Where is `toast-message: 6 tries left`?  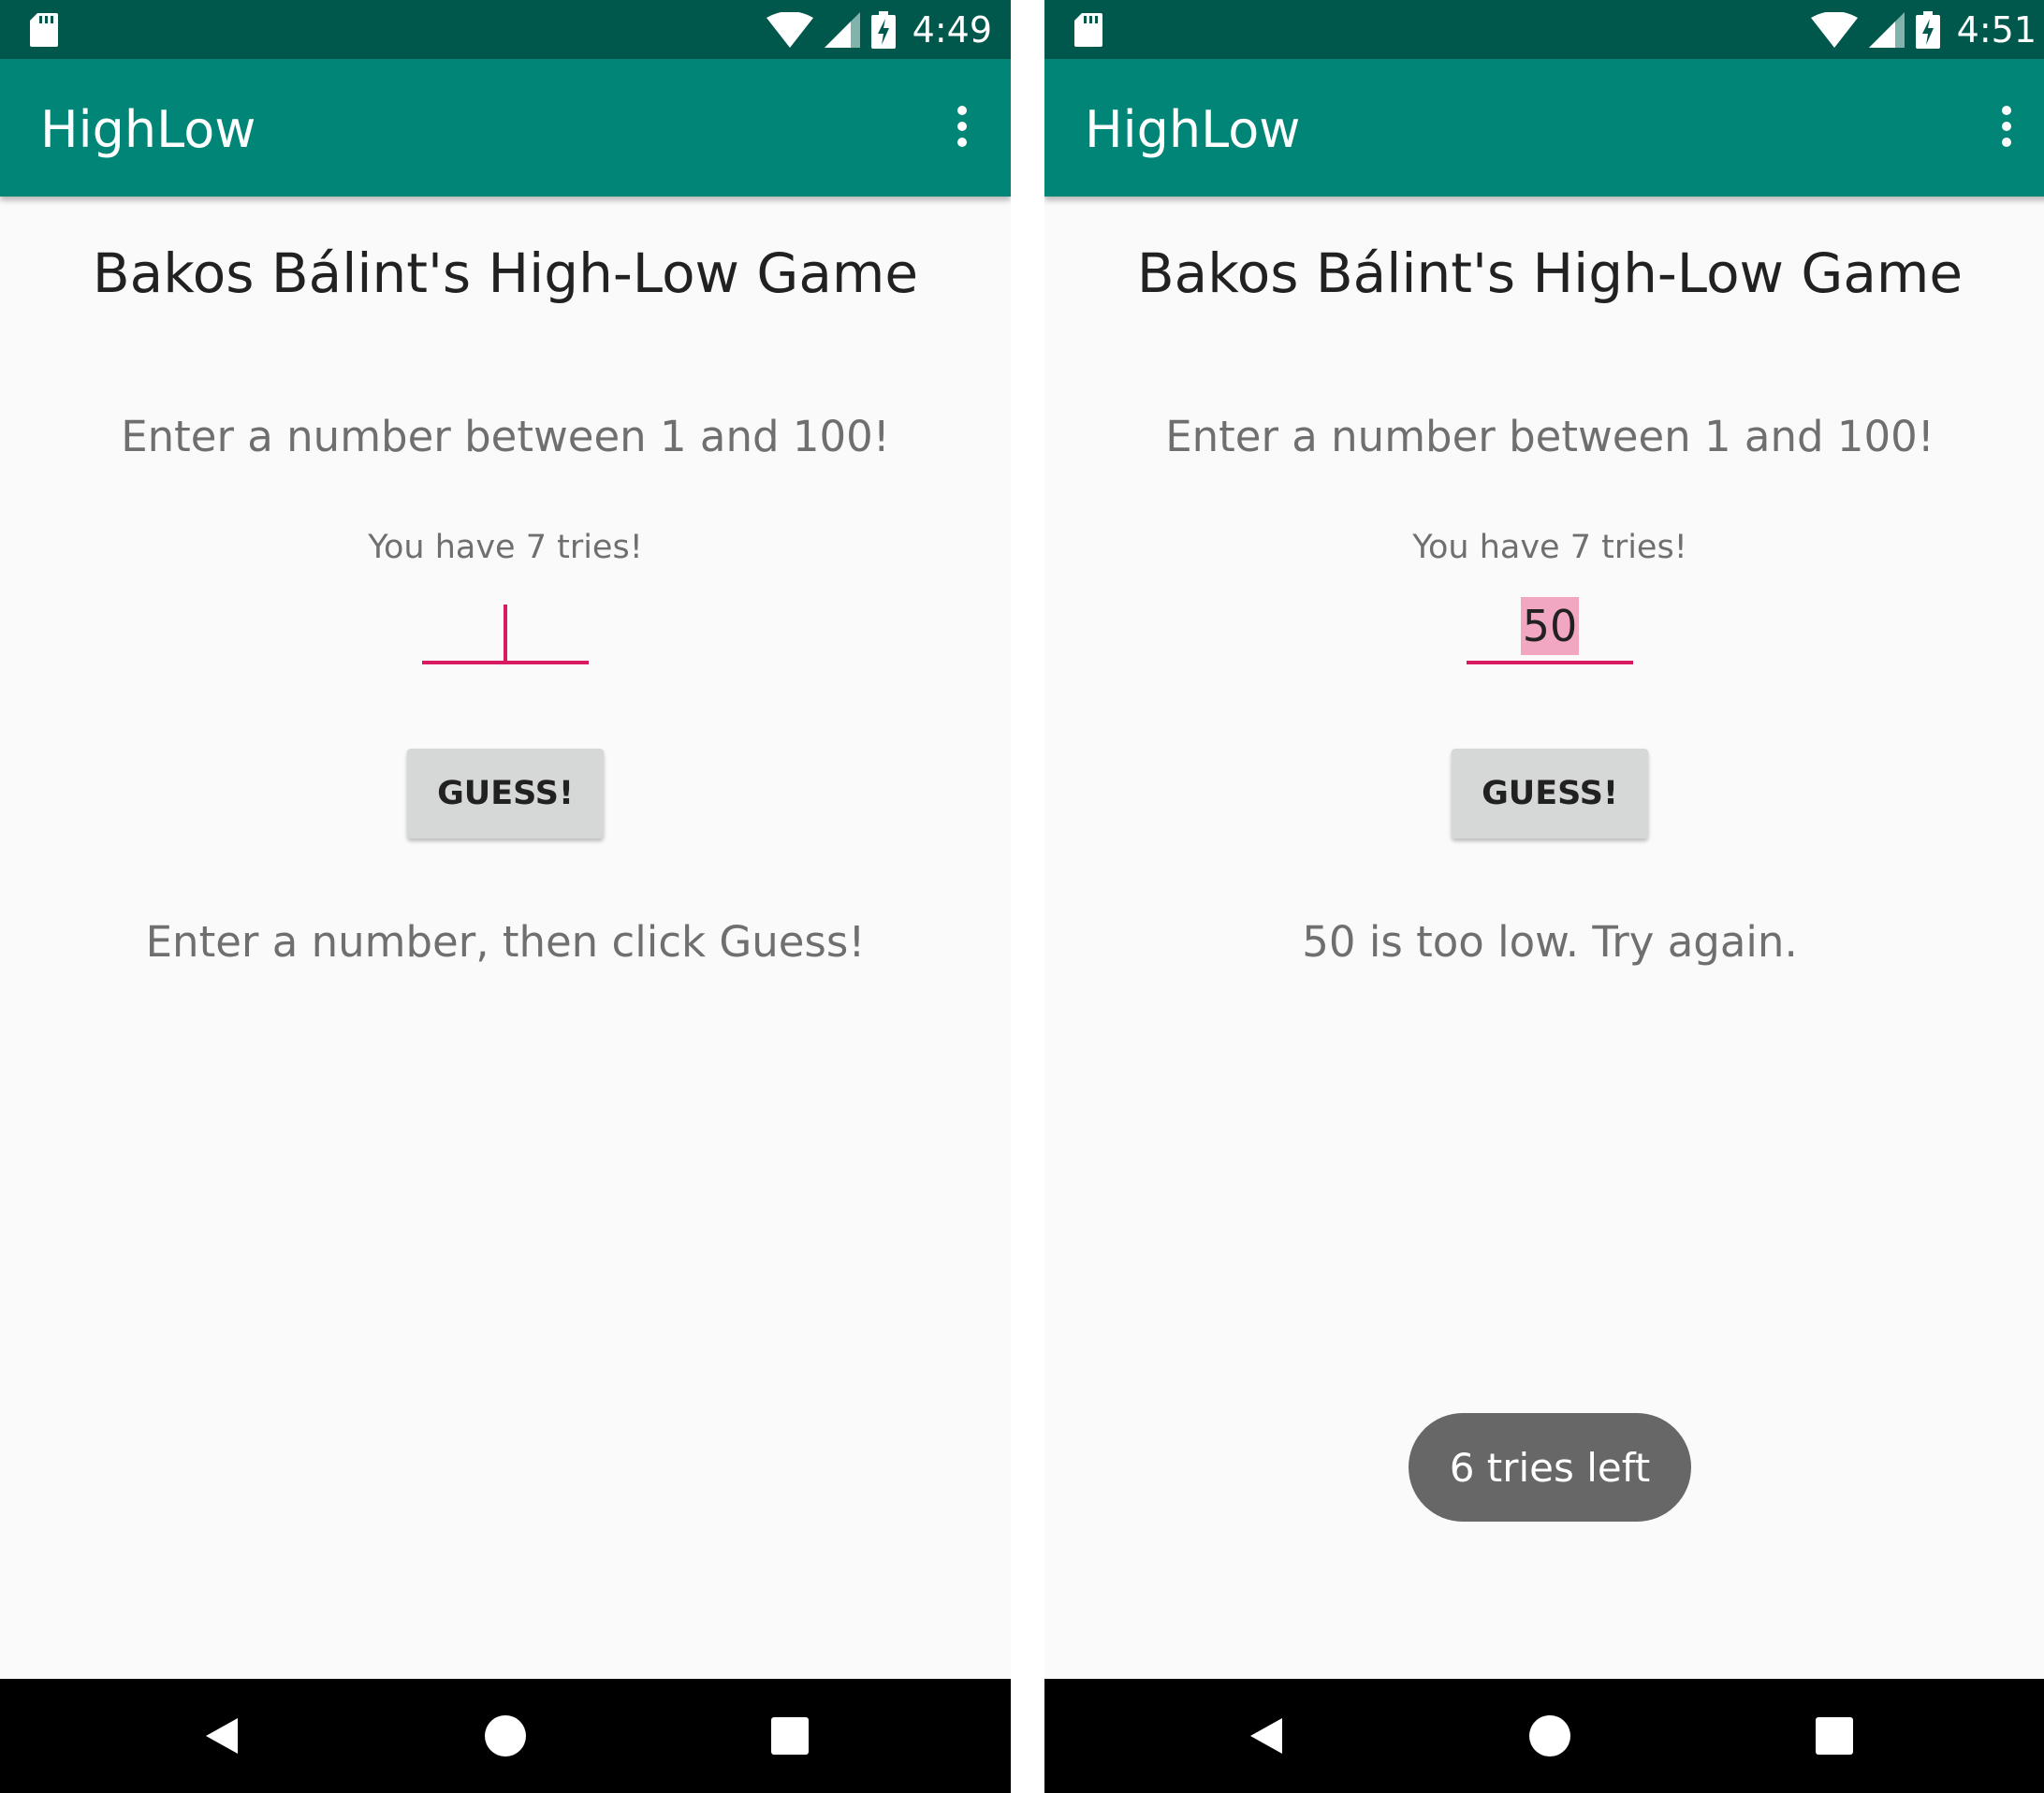
toast-message: 6 tries left is located at coordinates (1550, 1467).